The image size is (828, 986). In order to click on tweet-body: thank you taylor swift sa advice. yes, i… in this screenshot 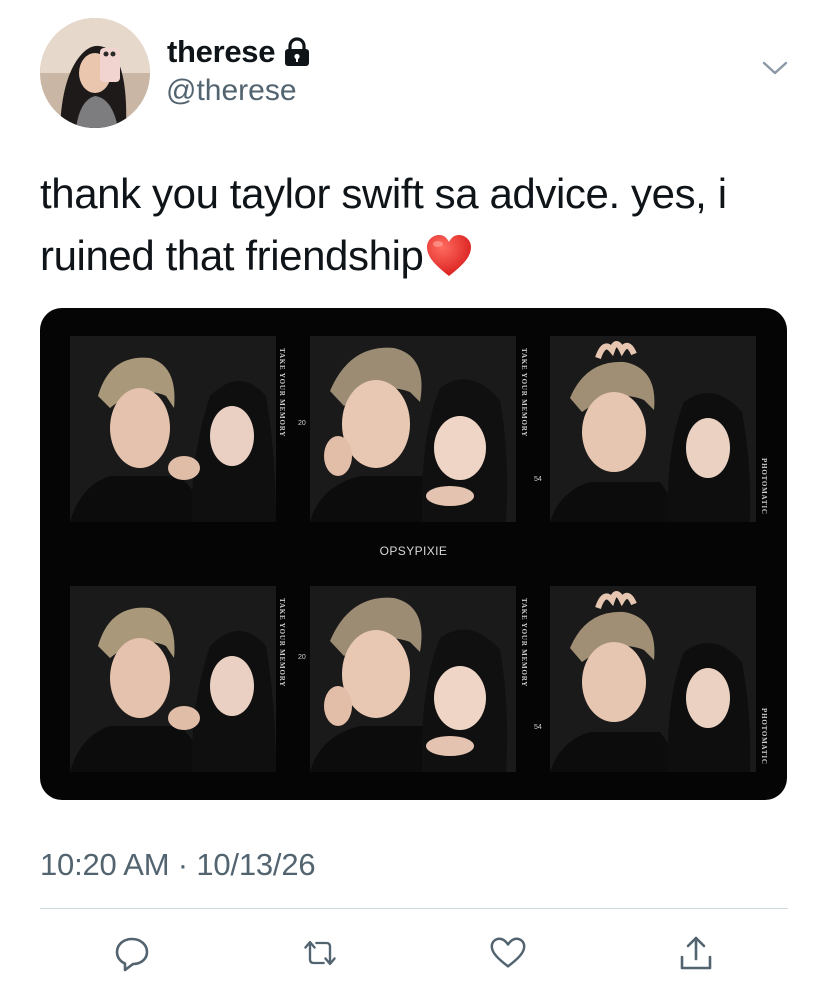, I will do `click(383, 224)`.